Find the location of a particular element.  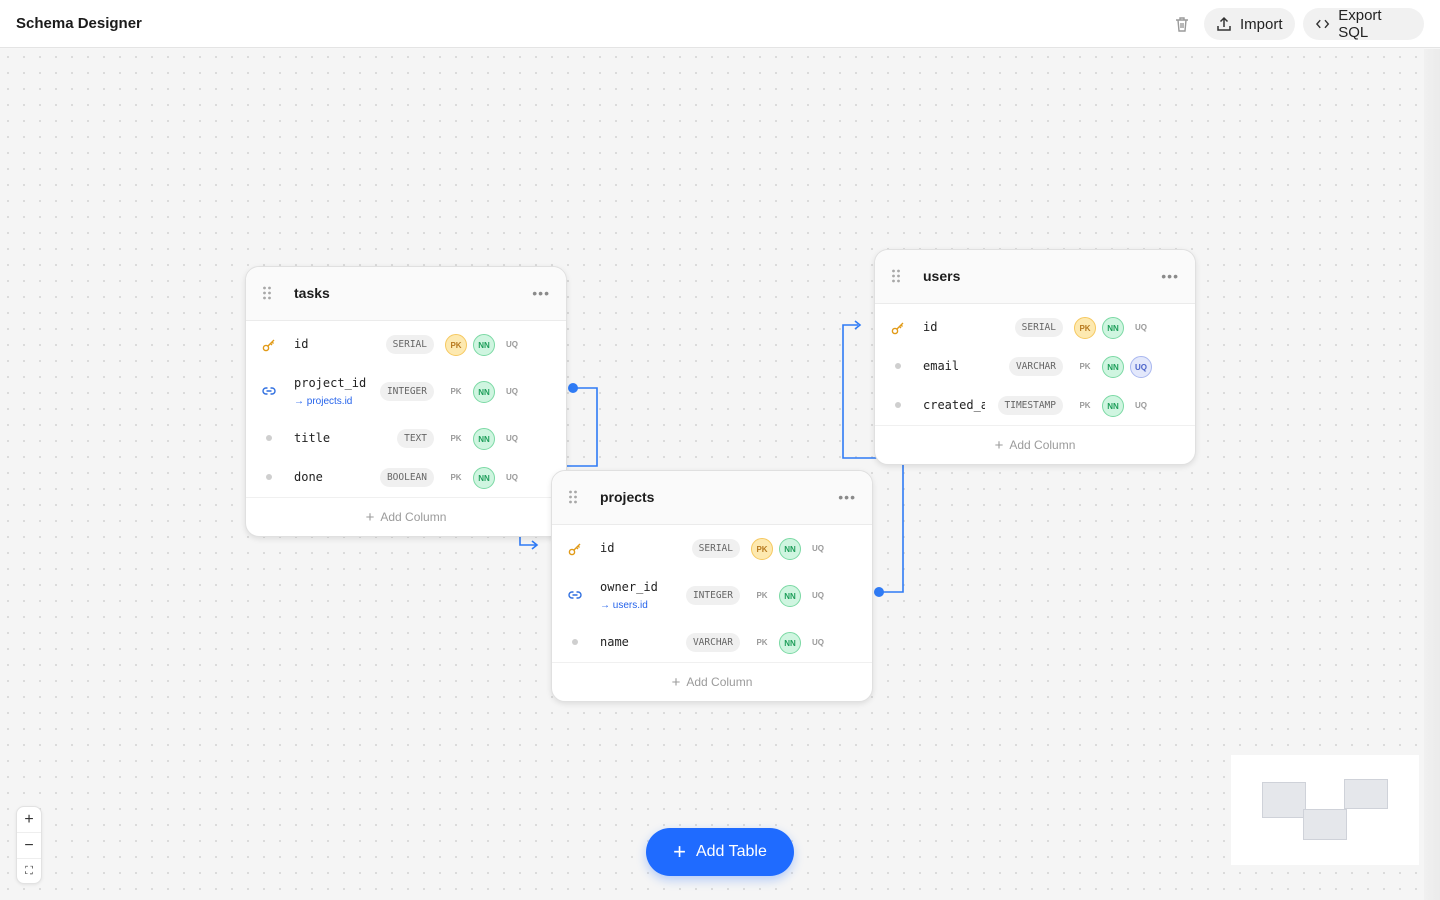

column-name: name is located at coordinates (614, 642).